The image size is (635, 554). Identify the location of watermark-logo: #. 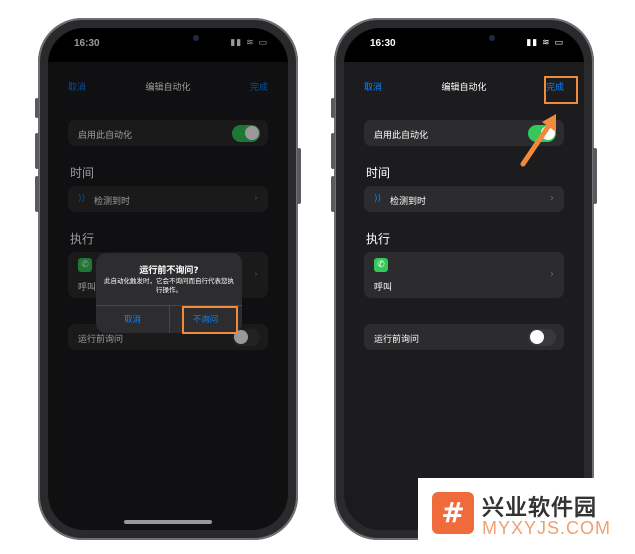
(453, 513).